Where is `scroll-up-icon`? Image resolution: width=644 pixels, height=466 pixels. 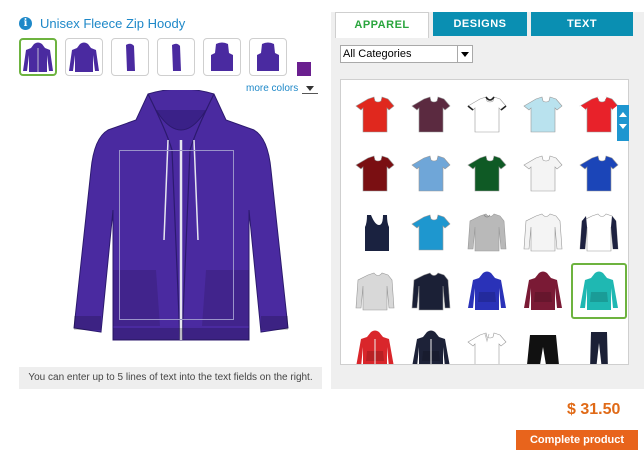
scroll-up-icon is located at coordinates (623, 114).